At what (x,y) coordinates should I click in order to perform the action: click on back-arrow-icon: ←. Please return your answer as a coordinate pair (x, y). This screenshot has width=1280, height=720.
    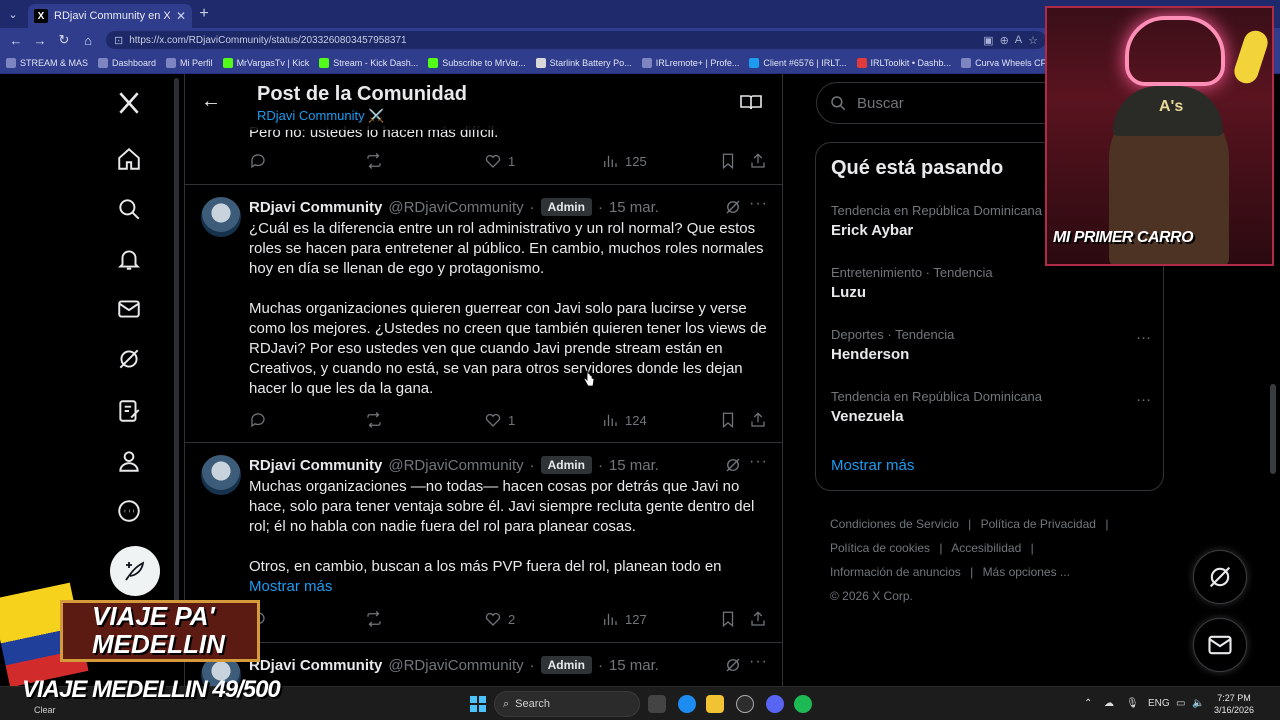
    Looking at the image, I should click on (211, 101).